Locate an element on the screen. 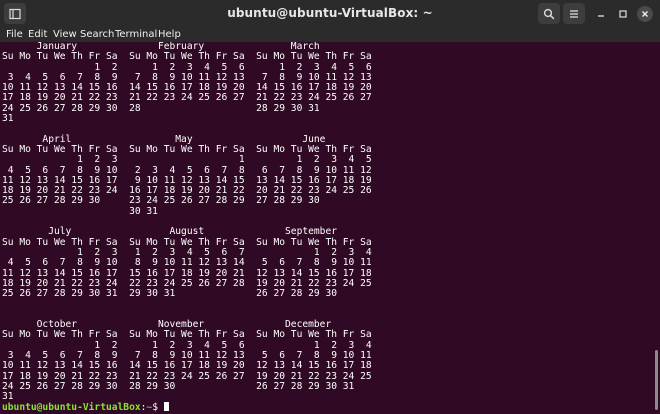 The width and height of the screenshot is (660, 414). minimize-icon is located at coordinates (601, 16).